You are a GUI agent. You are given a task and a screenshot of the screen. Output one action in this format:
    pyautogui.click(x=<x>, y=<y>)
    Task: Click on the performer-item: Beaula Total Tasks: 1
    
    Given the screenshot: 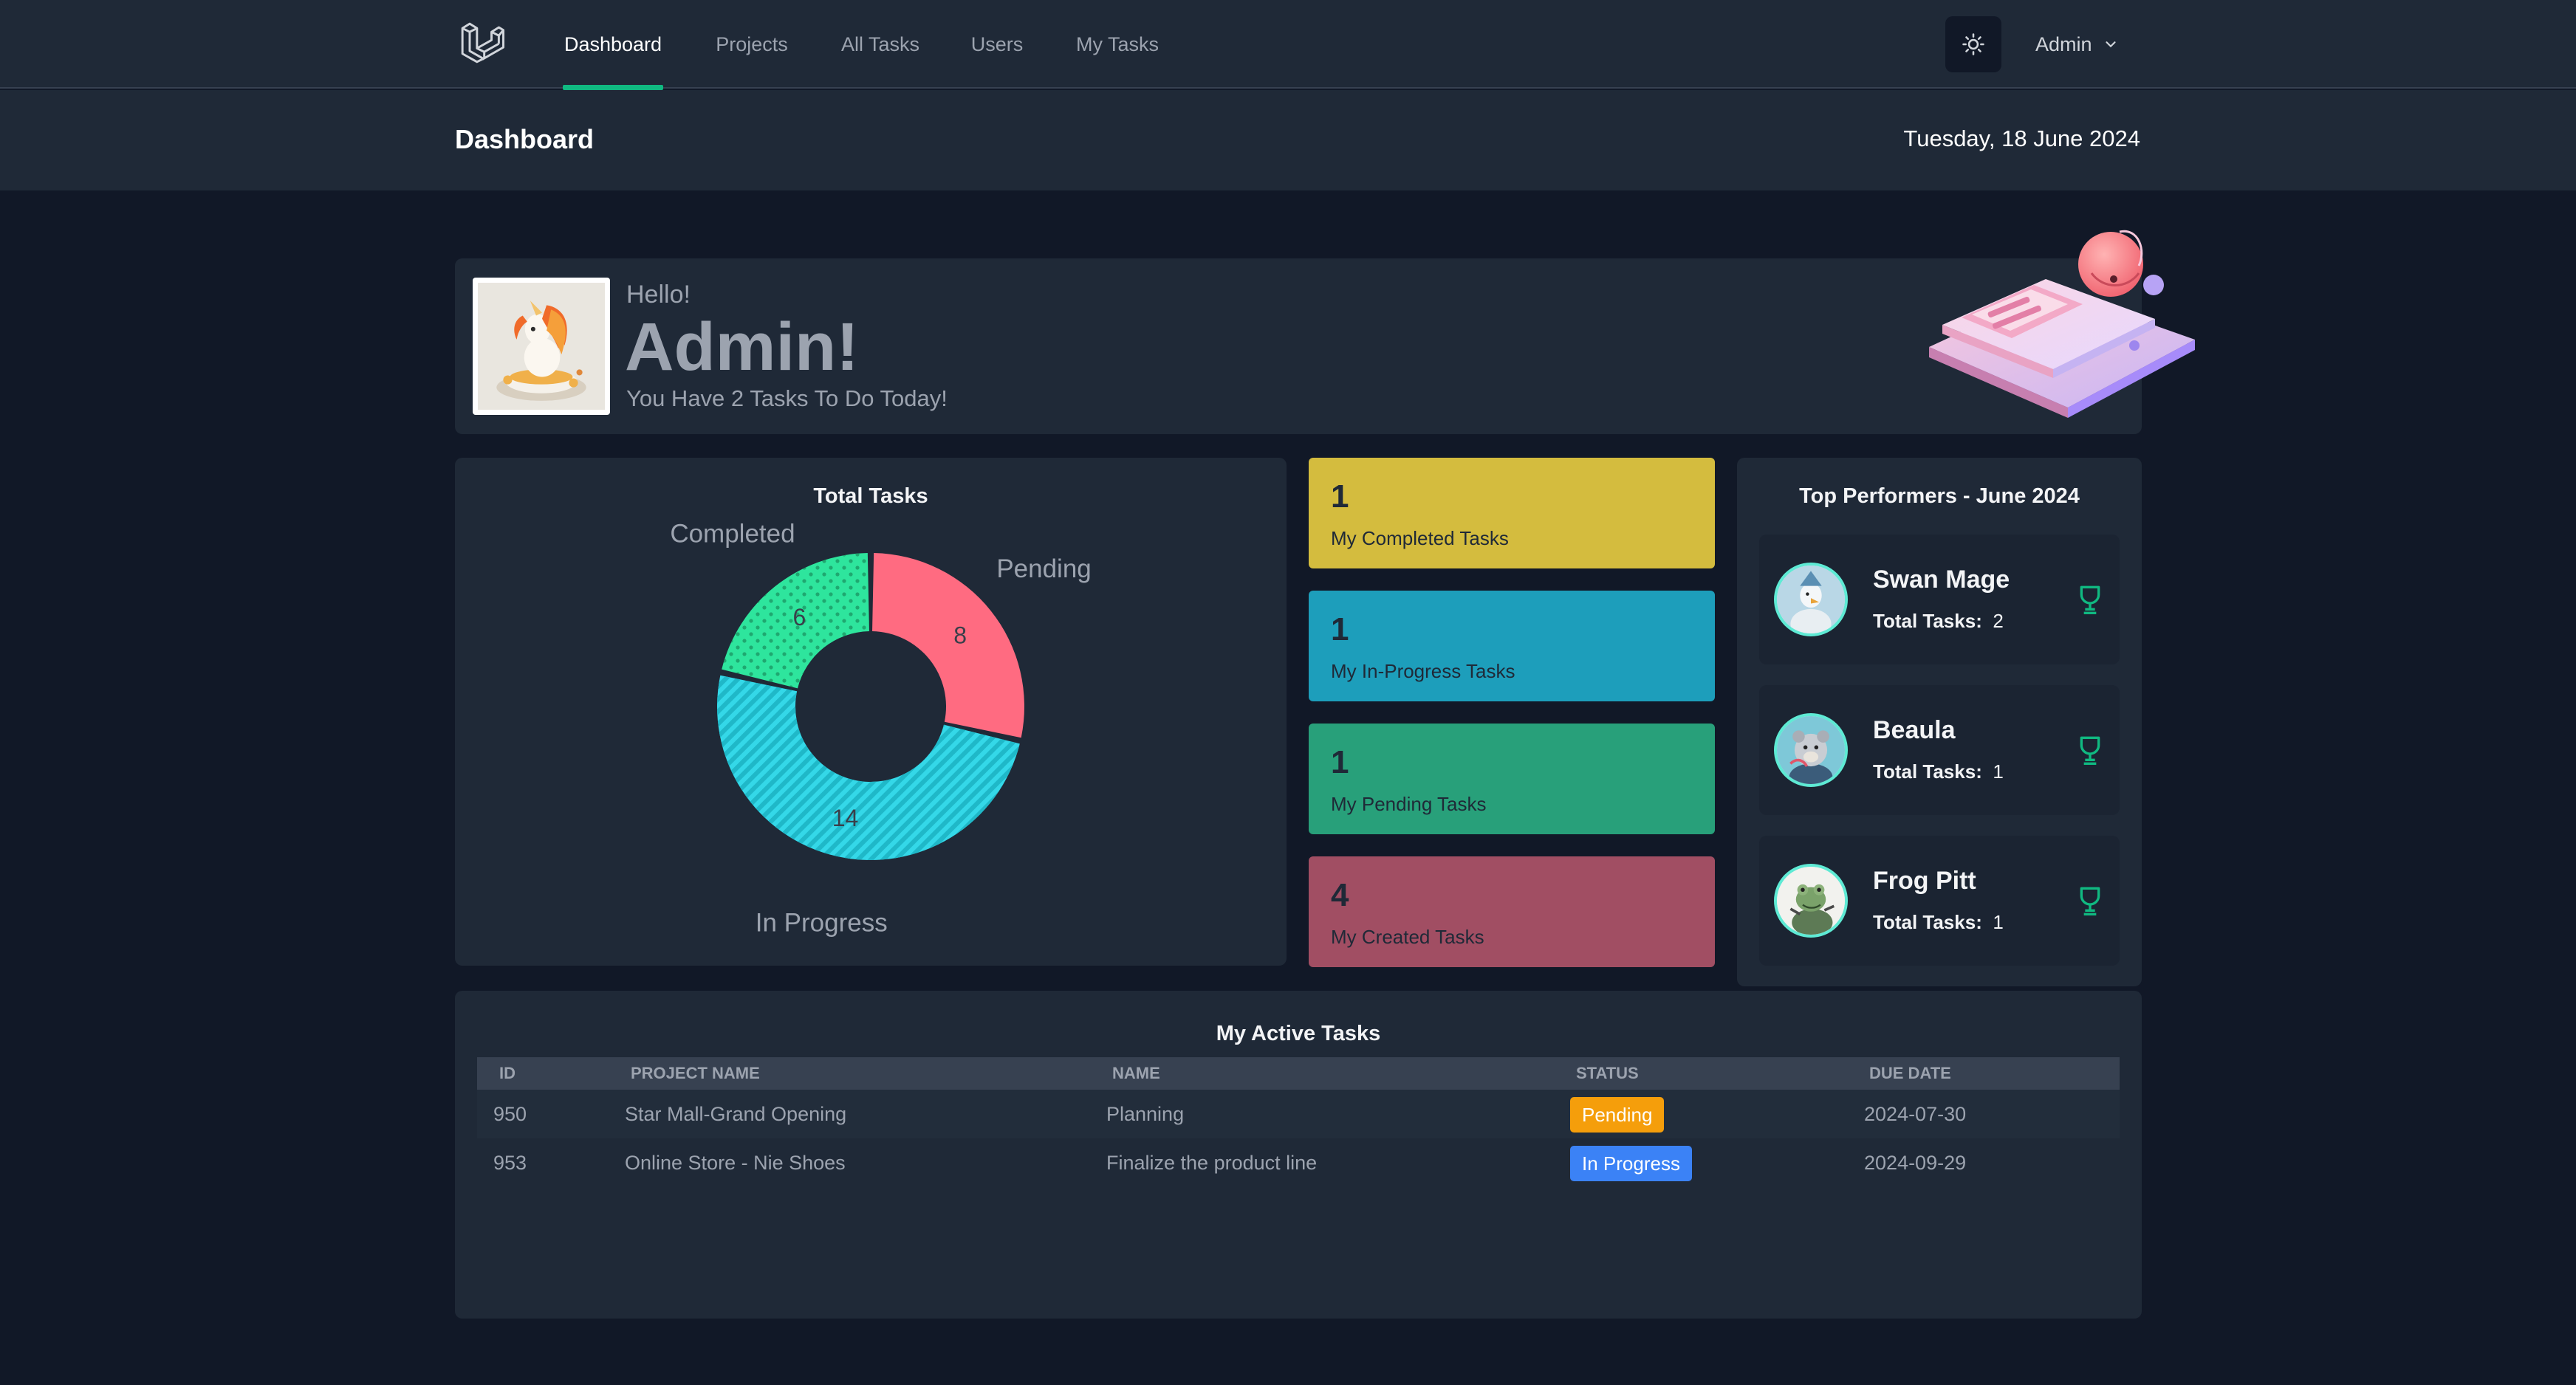 What is the action you would take?
    pyautogui.click(x=1939, y=750)
    